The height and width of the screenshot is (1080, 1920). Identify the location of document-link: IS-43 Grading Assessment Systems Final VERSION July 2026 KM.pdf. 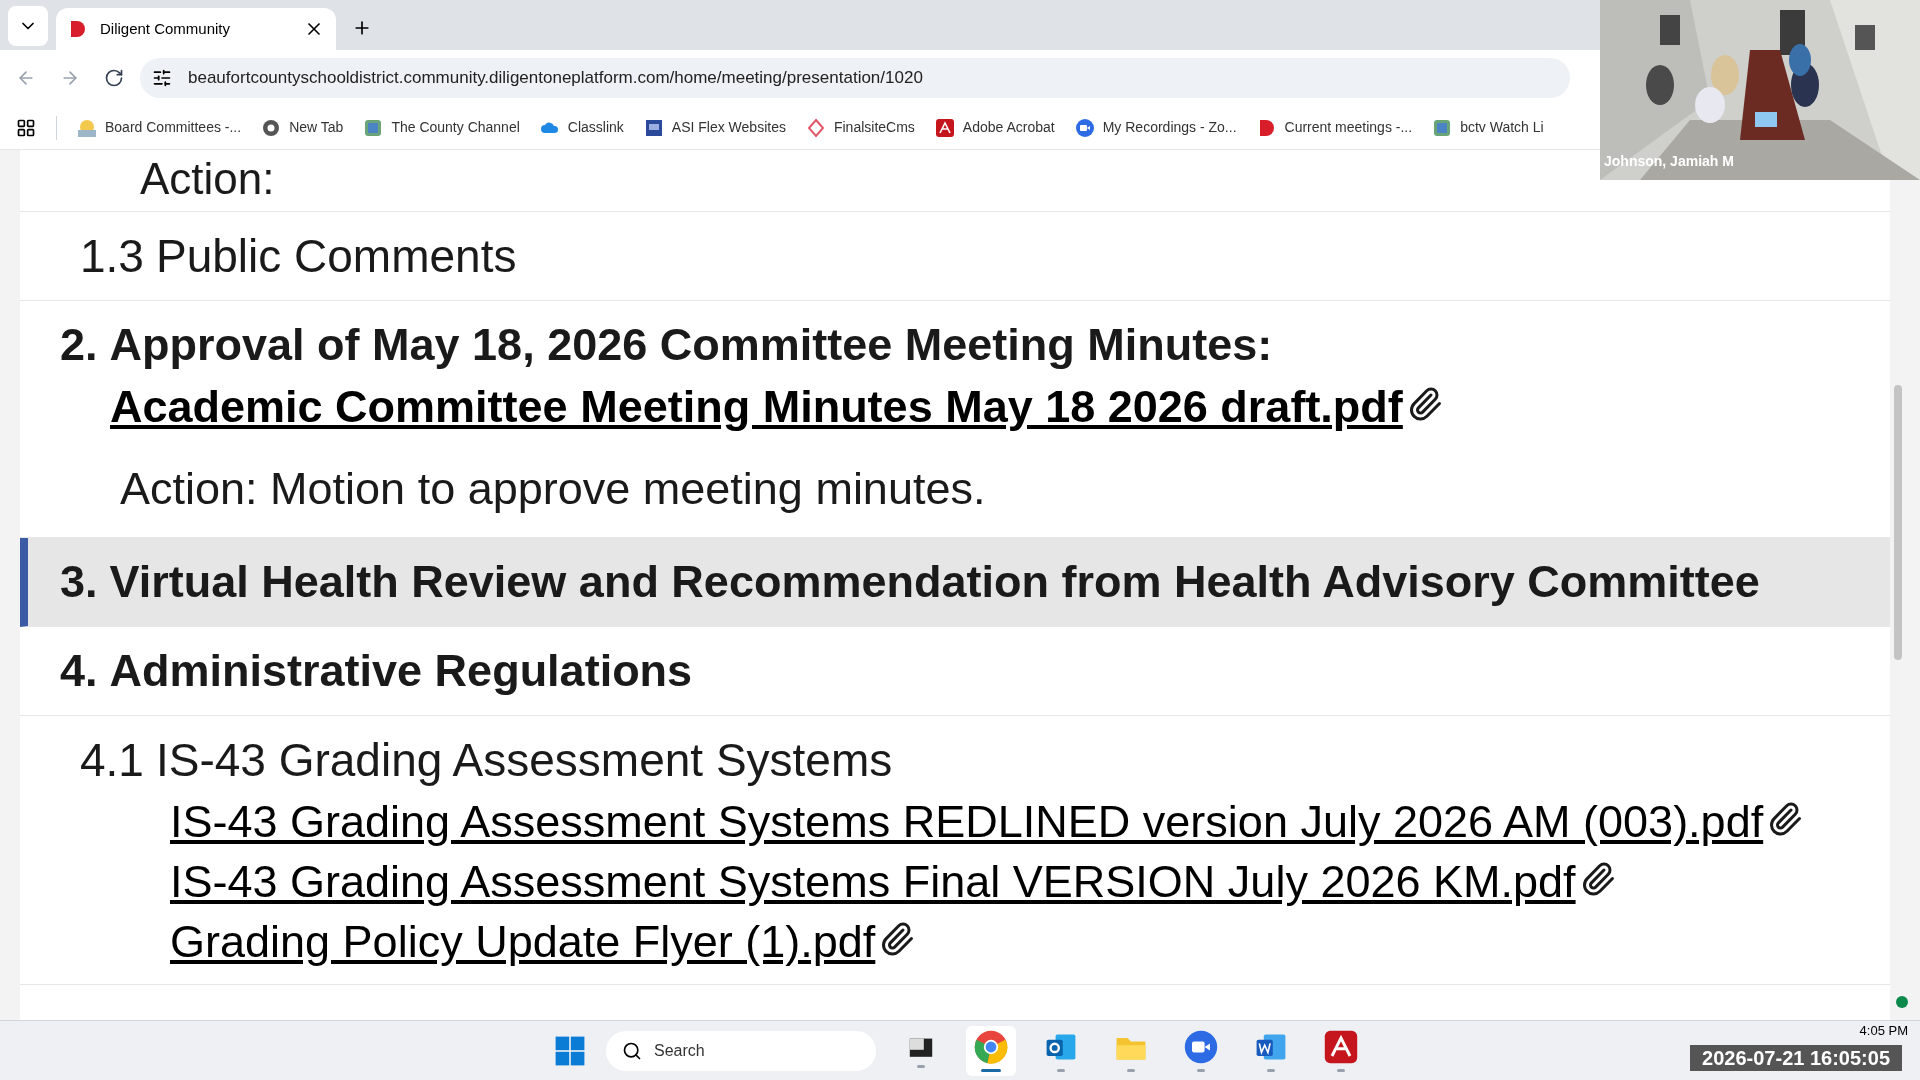
(873, 881).